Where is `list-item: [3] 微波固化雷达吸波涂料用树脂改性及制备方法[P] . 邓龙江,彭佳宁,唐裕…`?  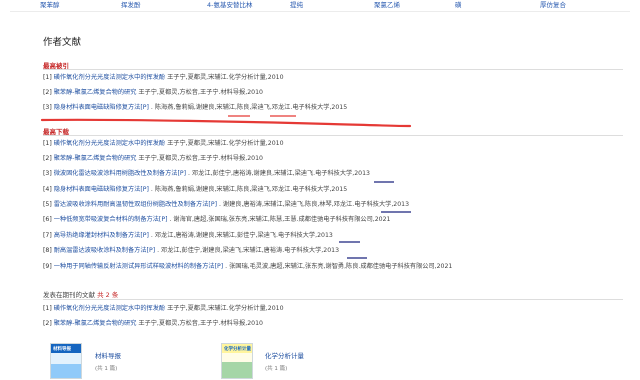
list-item: [3] 微波固化雷达吸波涂料用树脂改性及制备方法[P] . 邓龙江,彭佳宁,唐裕… is located at coordinates (206, 174).